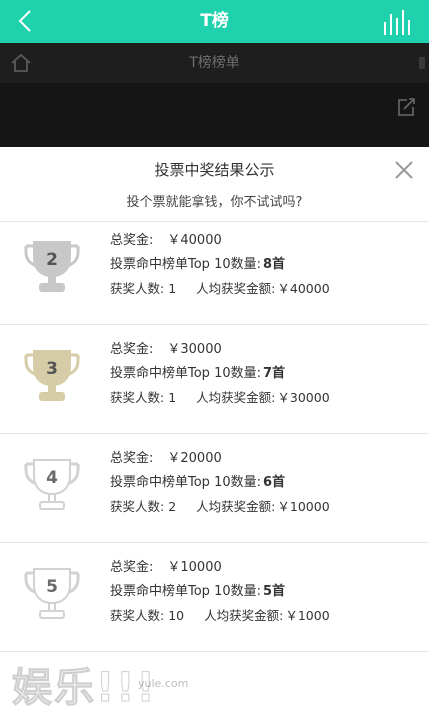  Describe the element at coordinates (214, 170) in the screenshot. I see `modal-title: 投票中奖结果公示` at that location.